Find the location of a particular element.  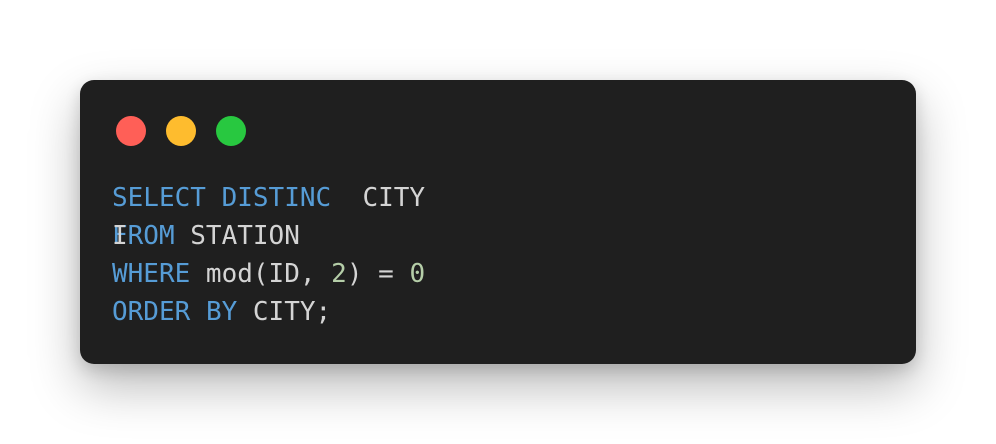

stray-character: I is located at coordinates (120, 236).